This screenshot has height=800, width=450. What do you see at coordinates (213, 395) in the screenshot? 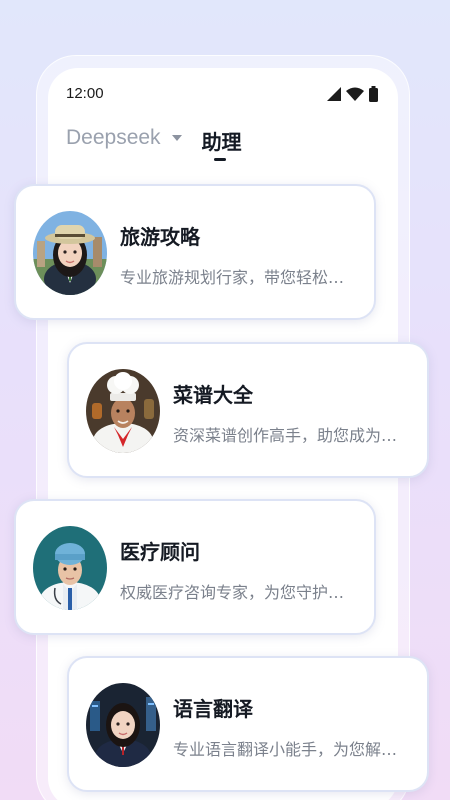
I see `assistant-name: 菜谱大全` at bounding box center [213, 395].